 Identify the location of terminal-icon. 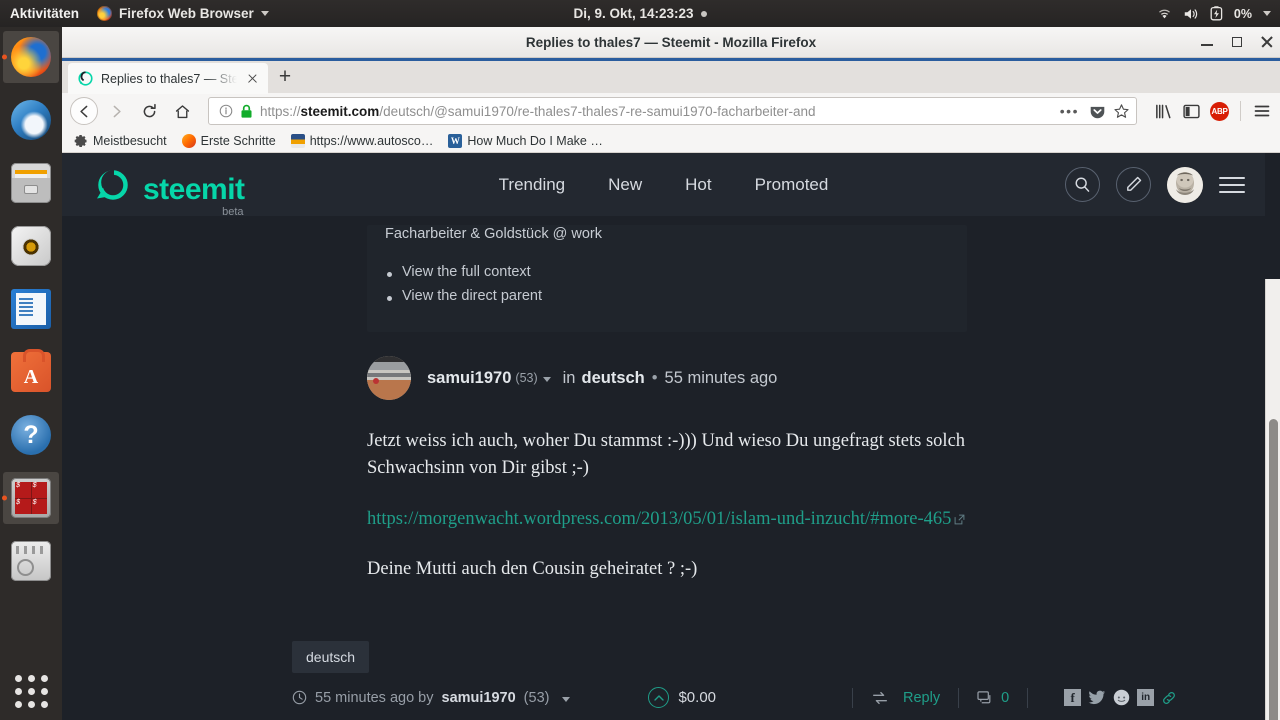
(31, 498).